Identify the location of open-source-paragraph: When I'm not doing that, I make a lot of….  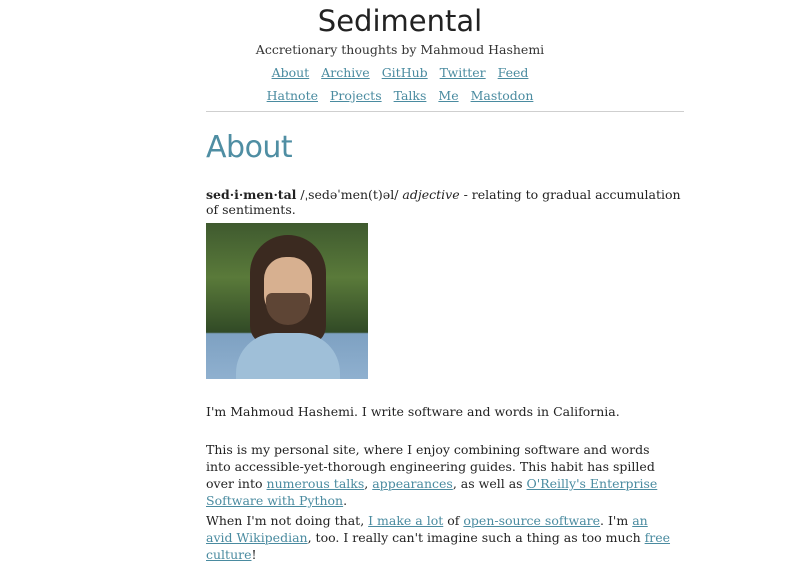
(441, 537).